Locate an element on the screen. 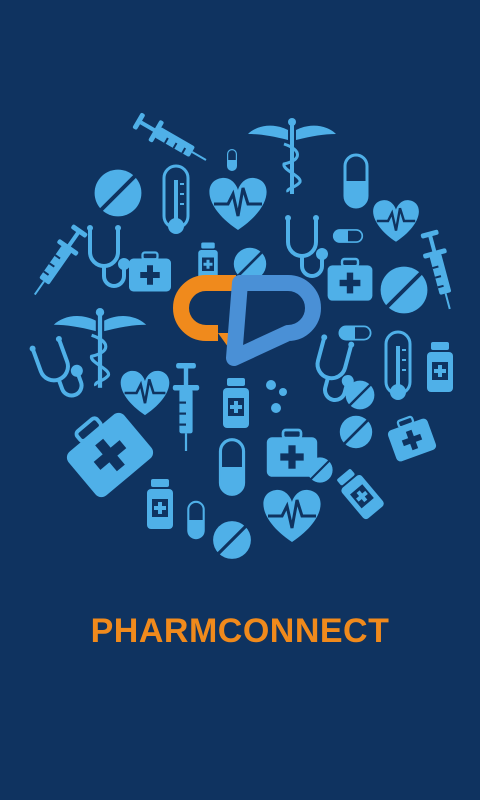 The height and width of the screenshot is (800, 480). app-name: PHARMCONNECT is located at coordinates (240, 631).